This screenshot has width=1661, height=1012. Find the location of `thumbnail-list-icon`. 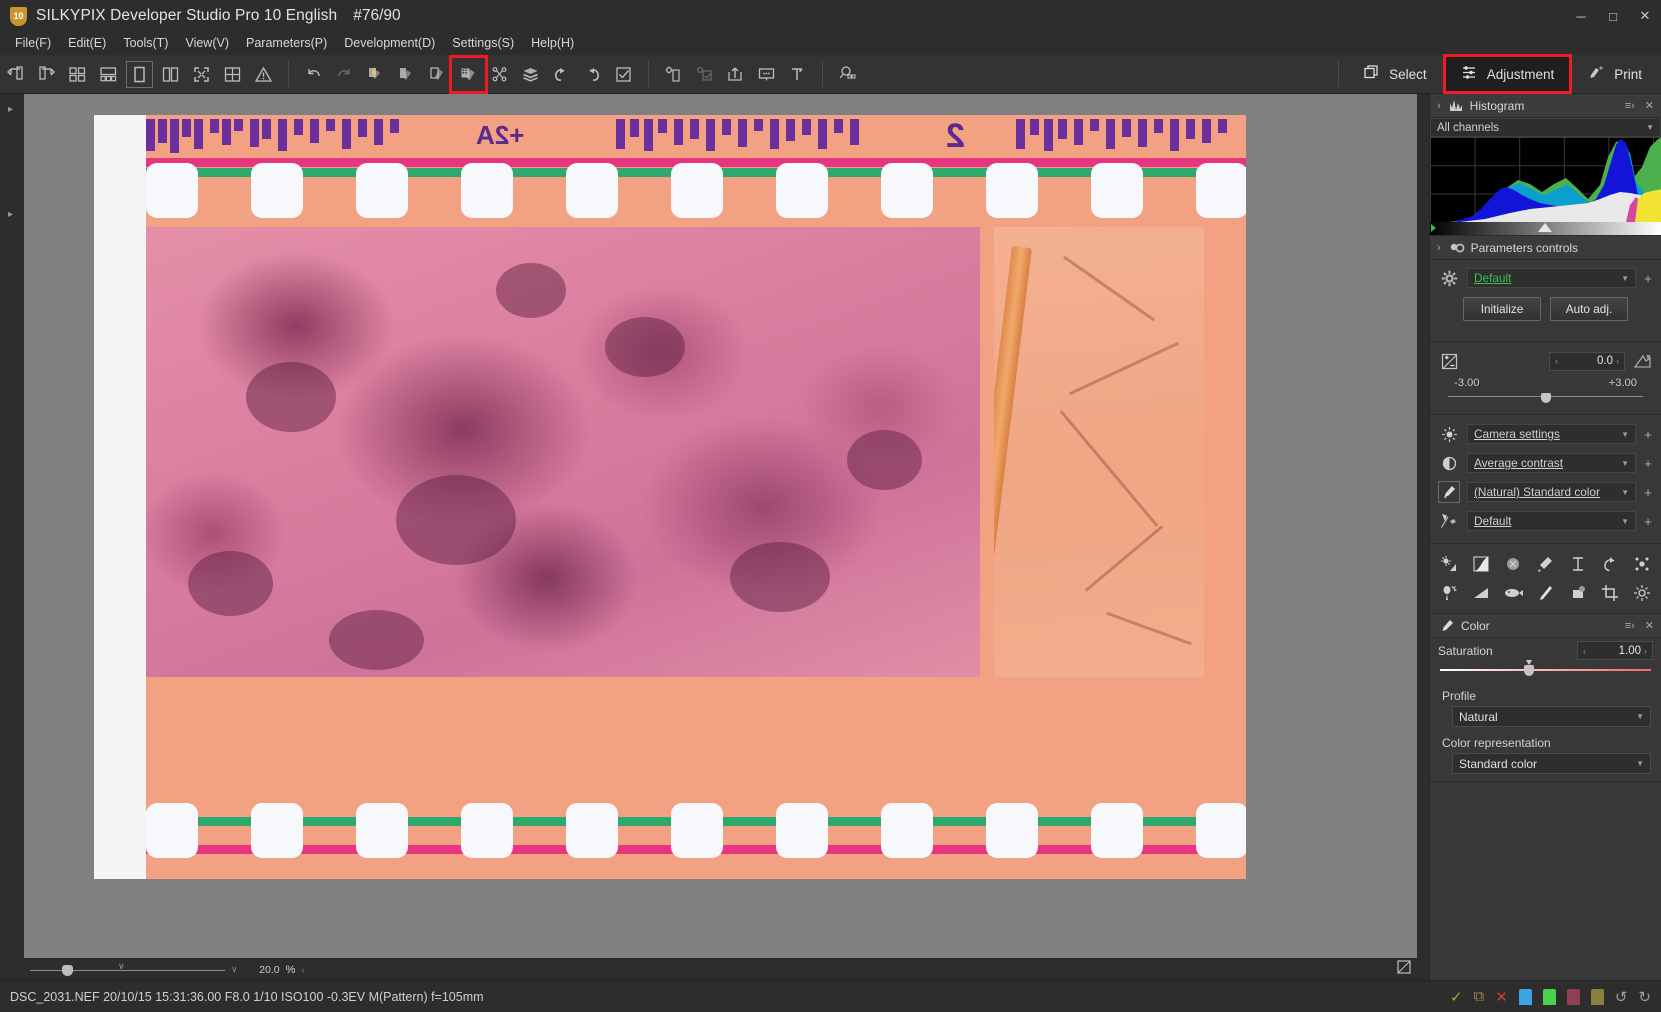

thumbnail-list-icon is located at coordinates (108, 74).